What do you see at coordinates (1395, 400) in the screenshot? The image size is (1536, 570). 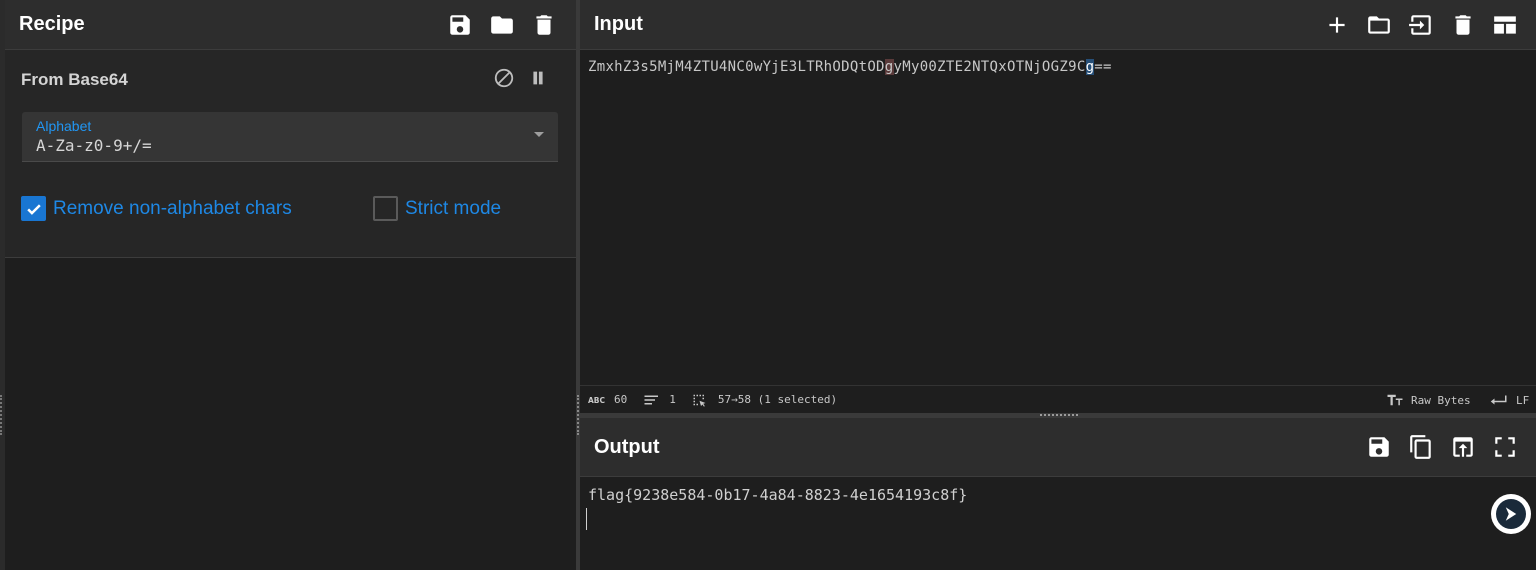 I see `text-size-icon` at bounding box center [1395, 400].